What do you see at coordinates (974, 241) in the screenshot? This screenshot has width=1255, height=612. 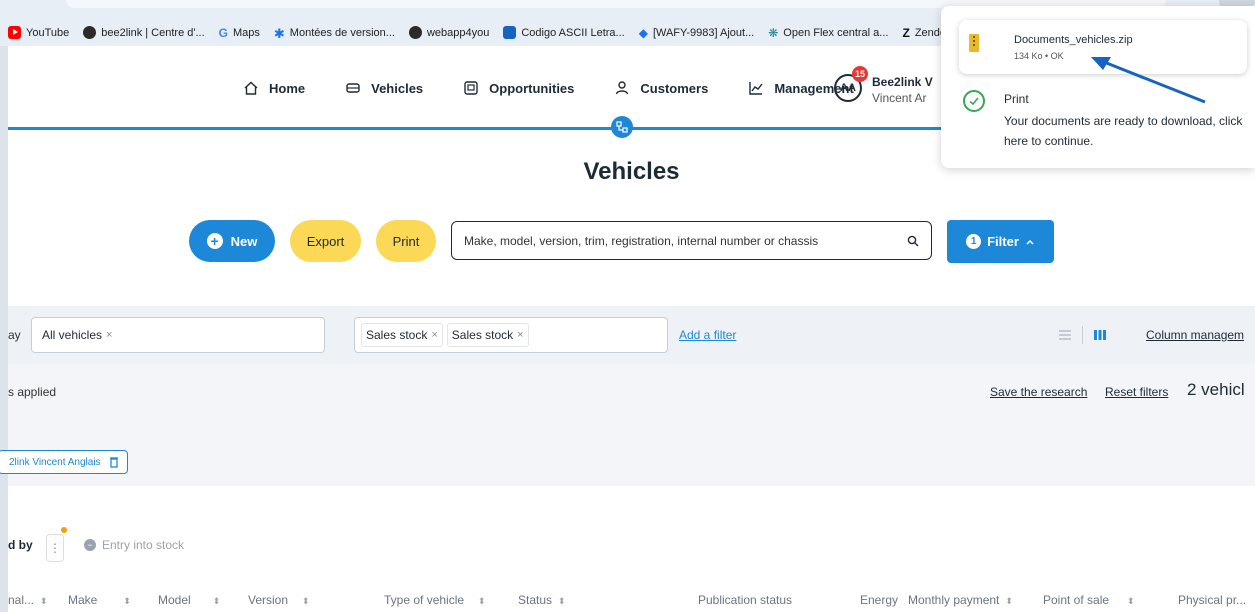 I see `filter-count-badge: 1` at bounding box center [974, 241].